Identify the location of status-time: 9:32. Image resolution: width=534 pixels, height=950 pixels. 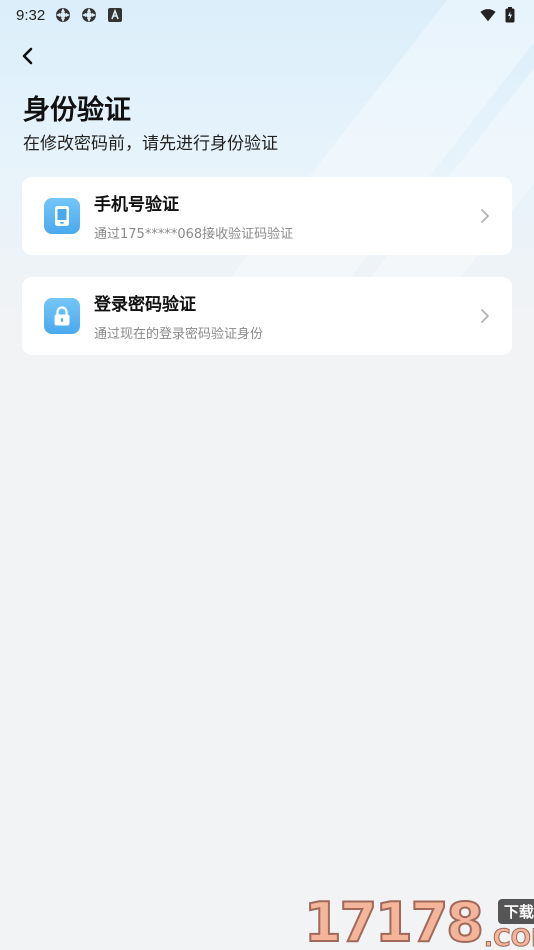
(31, 15).